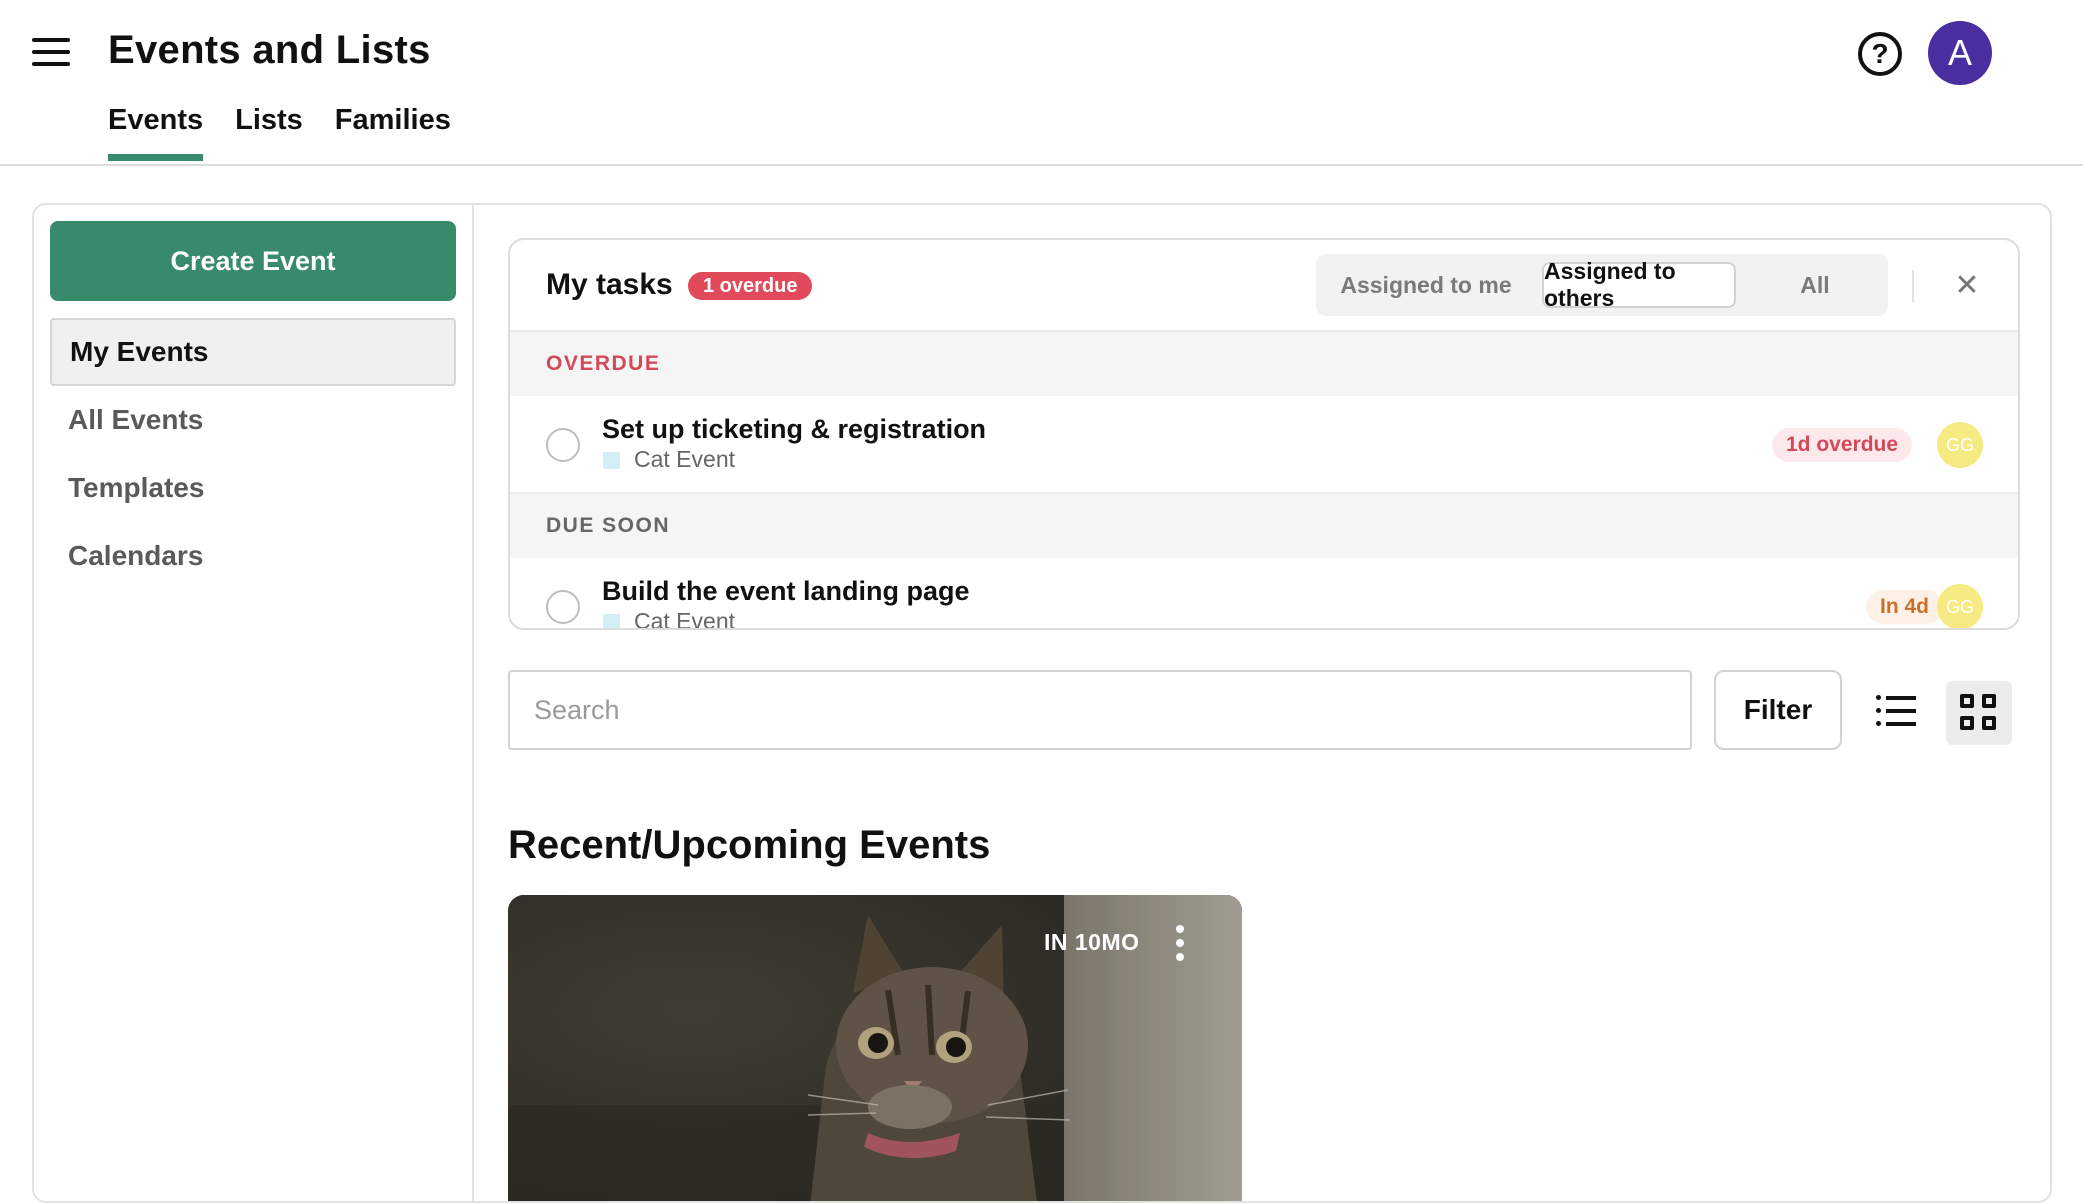 The height and width of the screenshot is (1203, 2083). Describe the element at coordinates (794, 429) in the screenshot. I see `task-name: Set up ticketing & registration` at that location.